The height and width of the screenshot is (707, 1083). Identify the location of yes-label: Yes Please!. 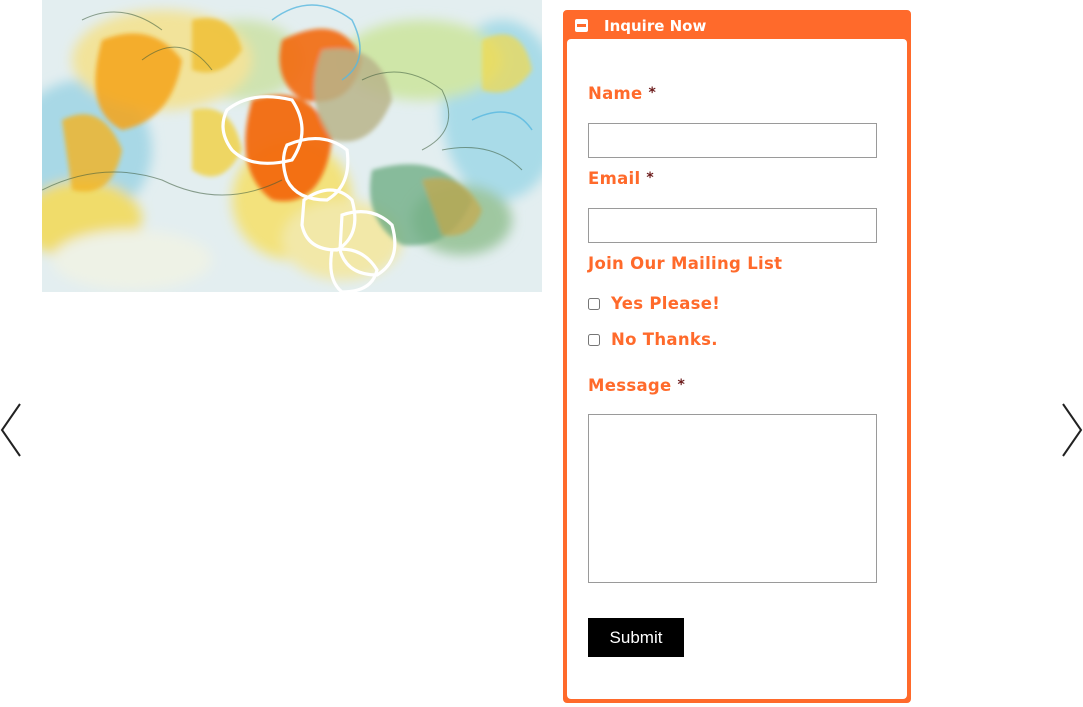
(666, 303).